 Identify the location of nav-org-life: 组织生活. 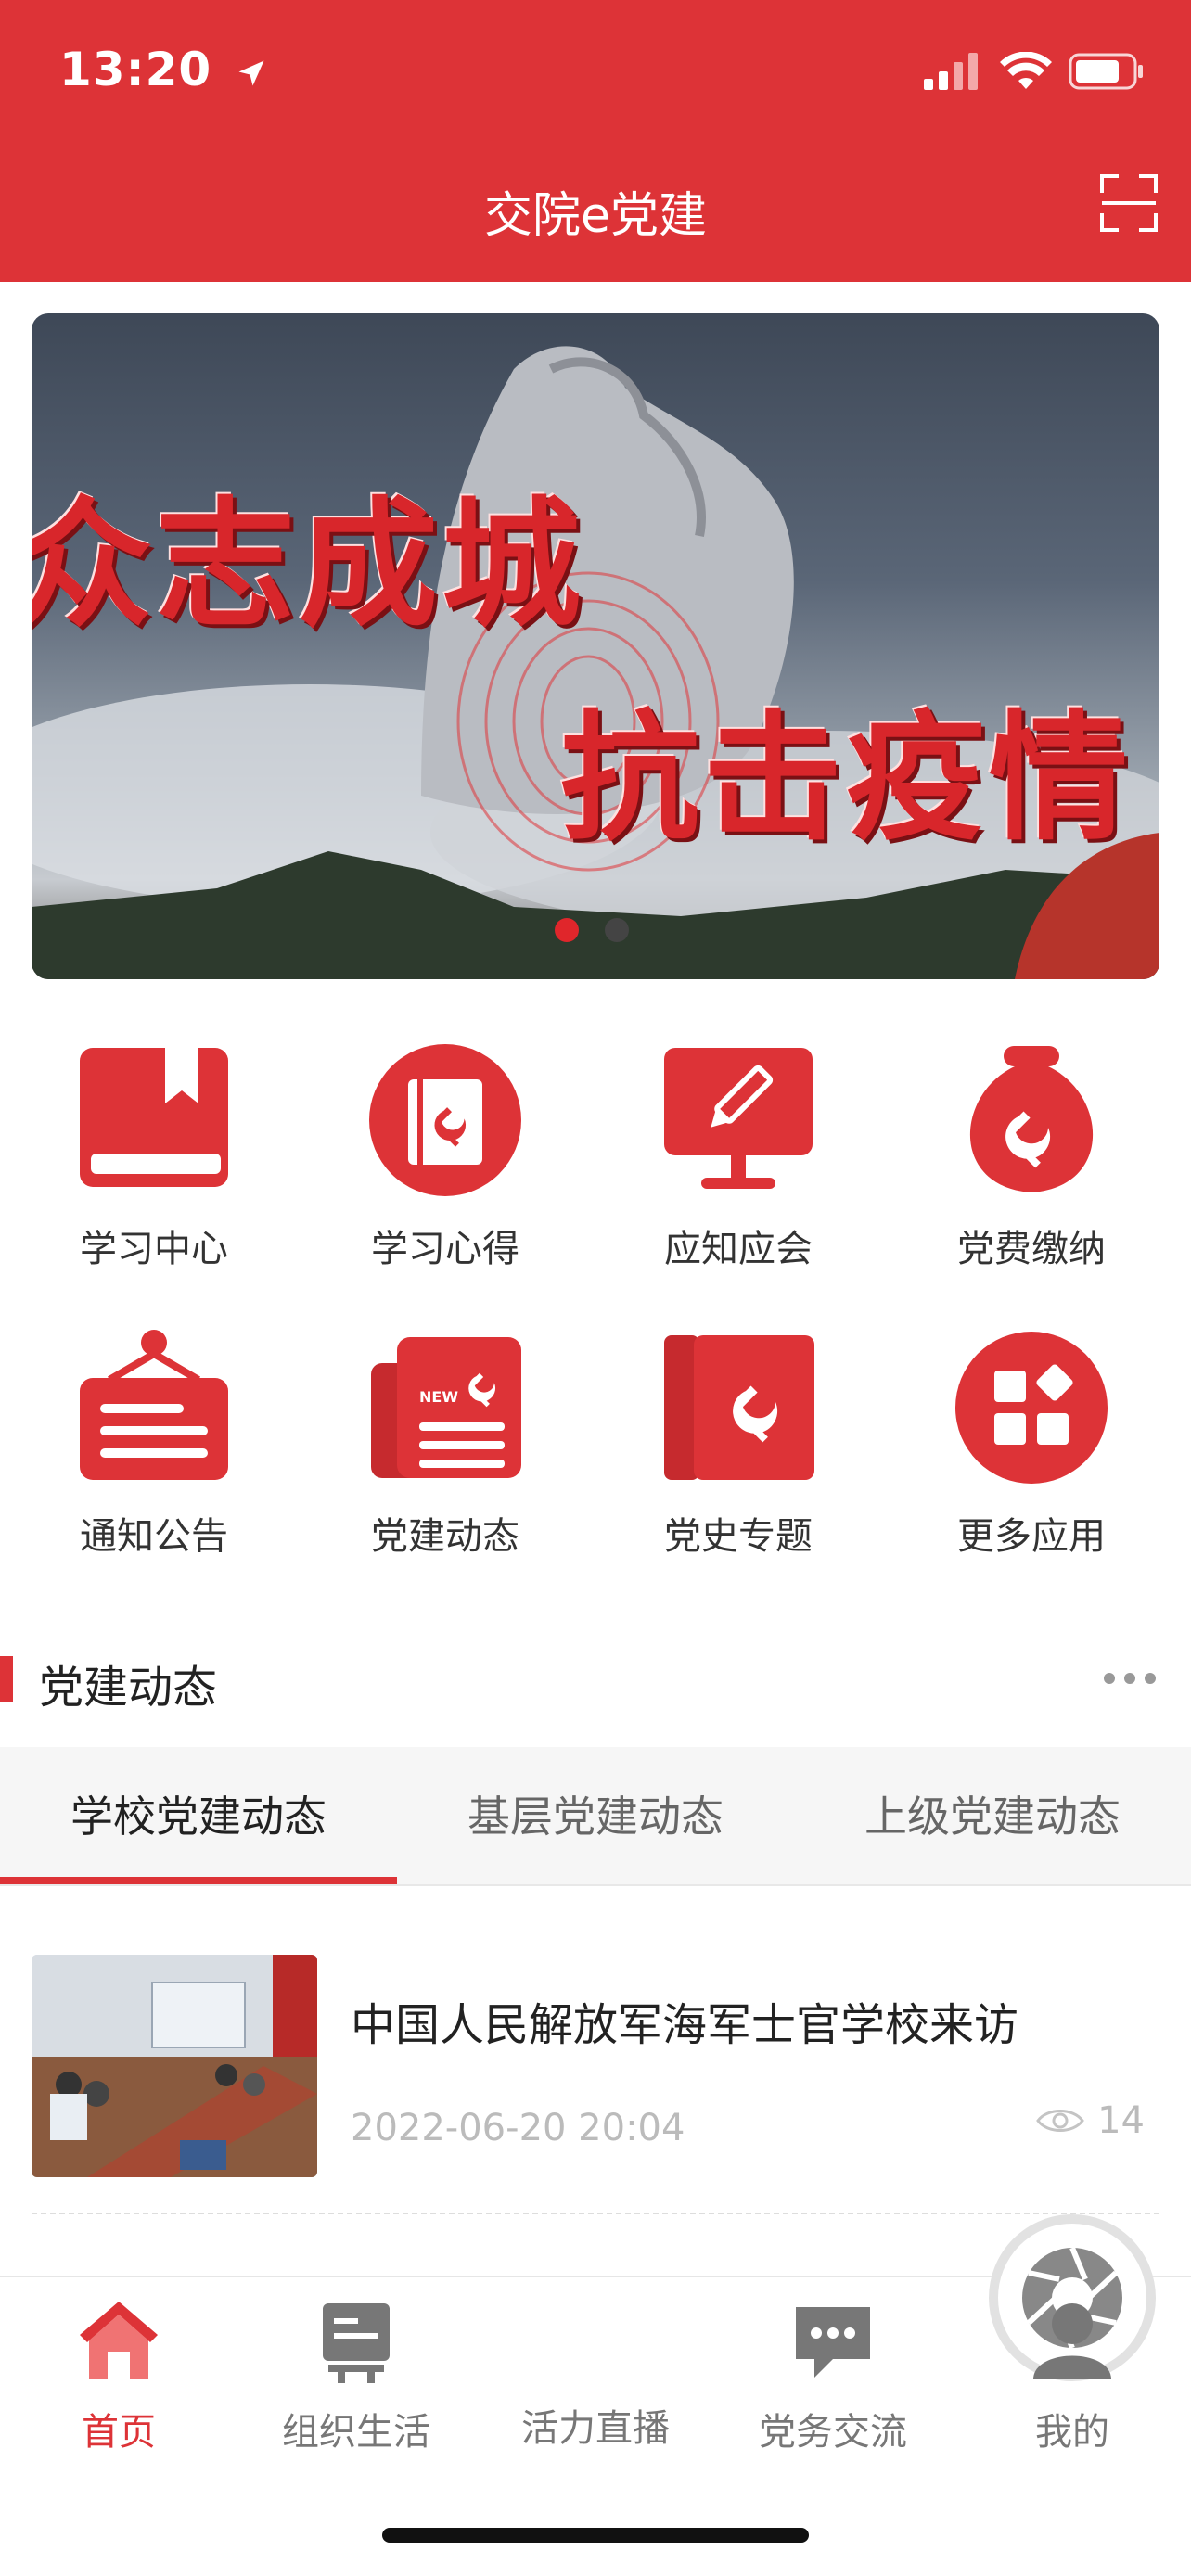
(356, 2374).